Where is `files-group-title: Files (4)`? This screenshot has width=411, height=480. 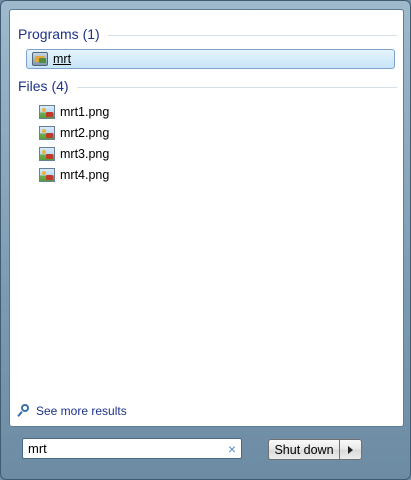
files-group-title: Files (4) is located at coordinates (43, 86).